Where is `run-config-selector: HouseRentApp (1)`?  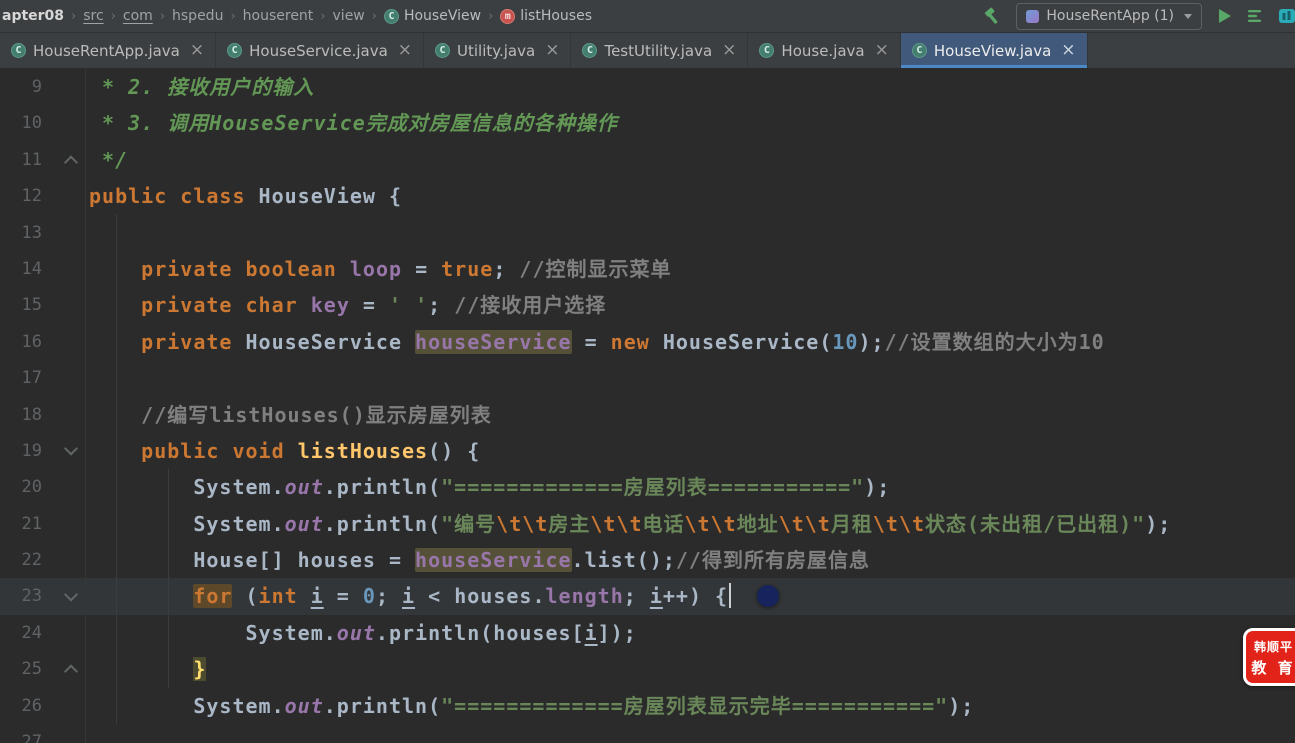 run-config-selector: HouseRentApp (1) is located at coordinates (1109, 16).